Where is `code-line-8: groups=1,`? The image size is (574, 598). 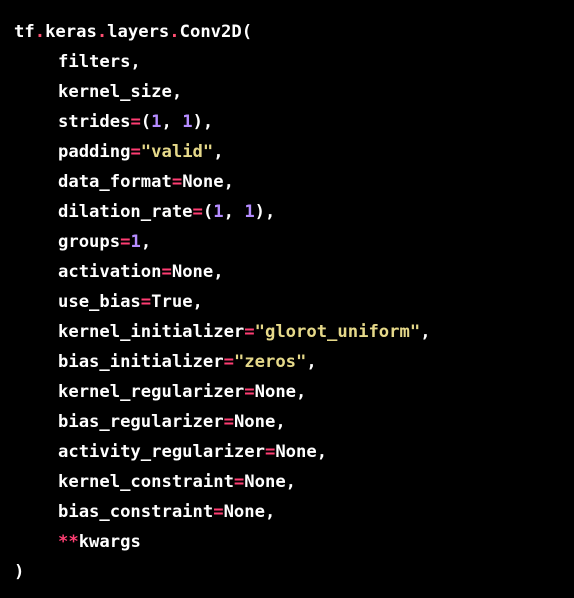 code-line-8: groups=1, is located at coordinates (287, 242).